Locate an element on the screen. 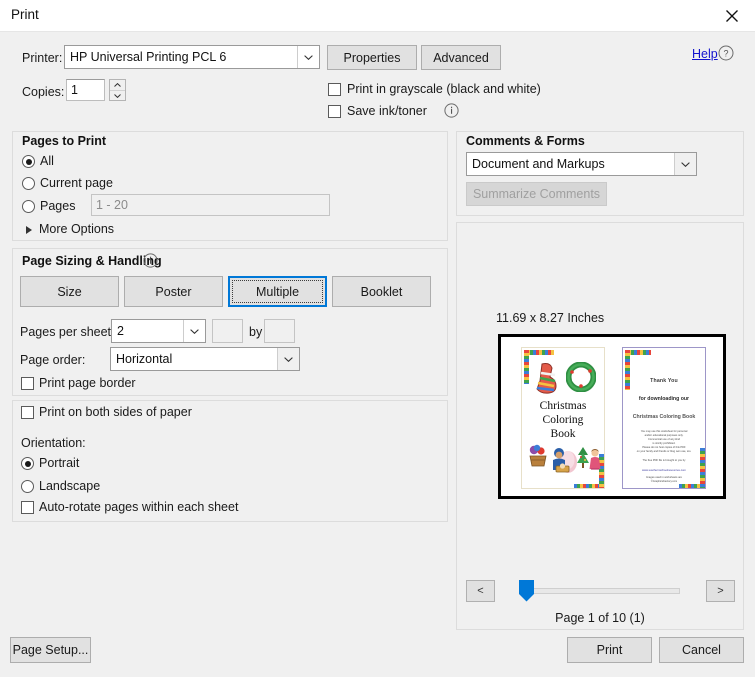 The image size is (755, 677). saveink-checkbox is located at coordinates (334, 111).